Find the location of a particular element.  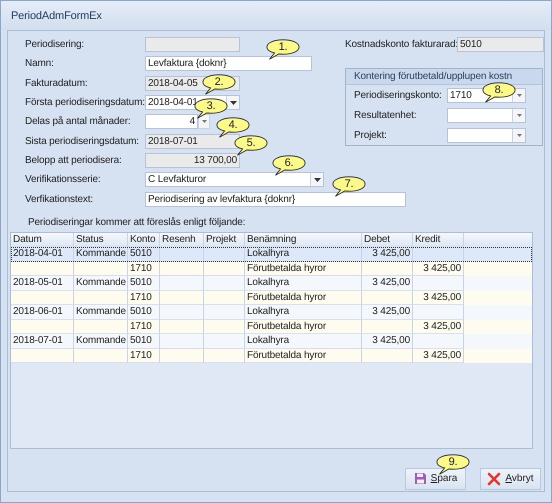

table-caption: Periodiseringar kommer att föreslås enligt följande: is located at coordinates (137, 222).